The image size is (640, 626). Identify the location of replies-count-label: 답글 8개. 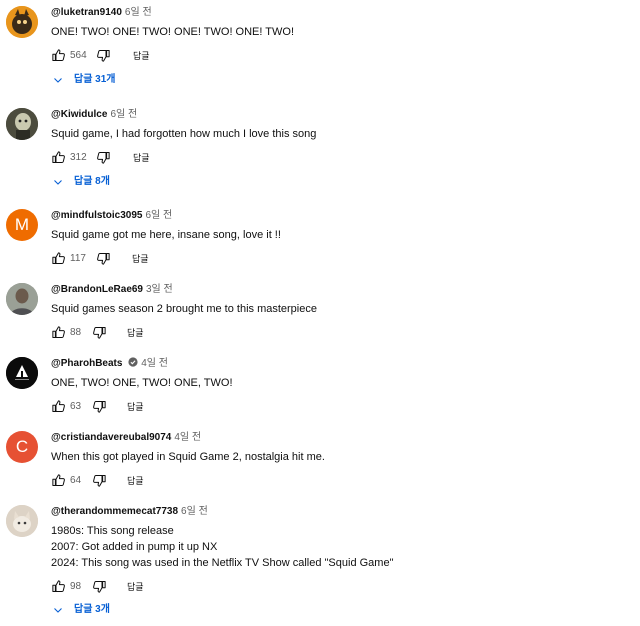
(92, 181).